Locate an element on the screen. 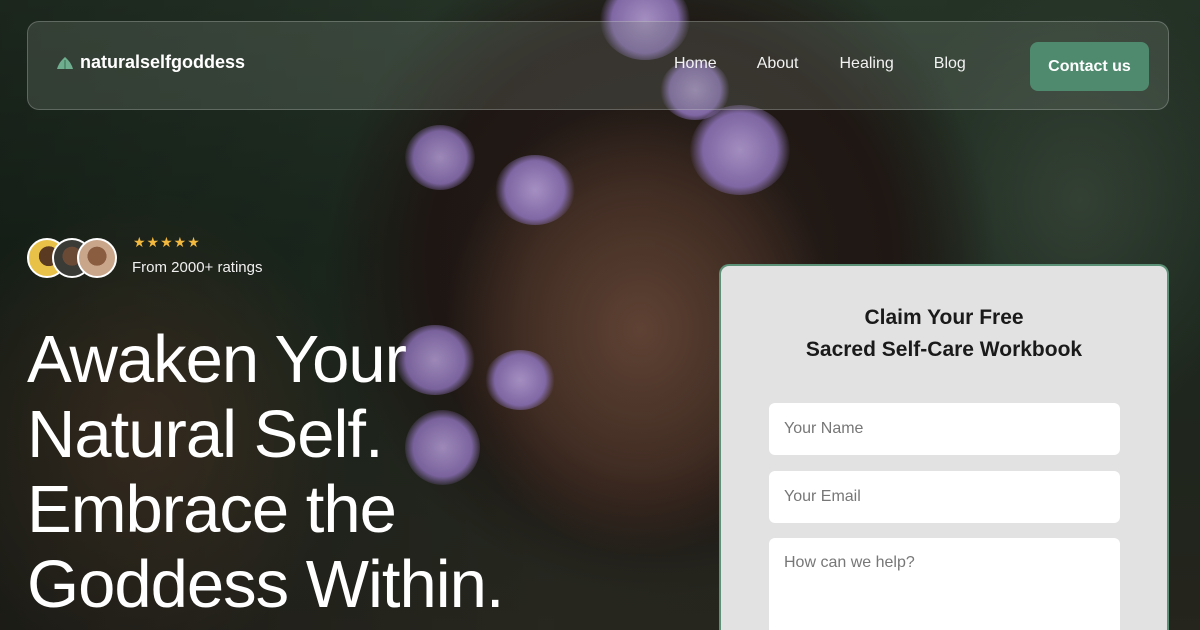 This screenshot has height=630, width=1200. brand-name: naturalselfgoddess is located at coordinates (163, 62).